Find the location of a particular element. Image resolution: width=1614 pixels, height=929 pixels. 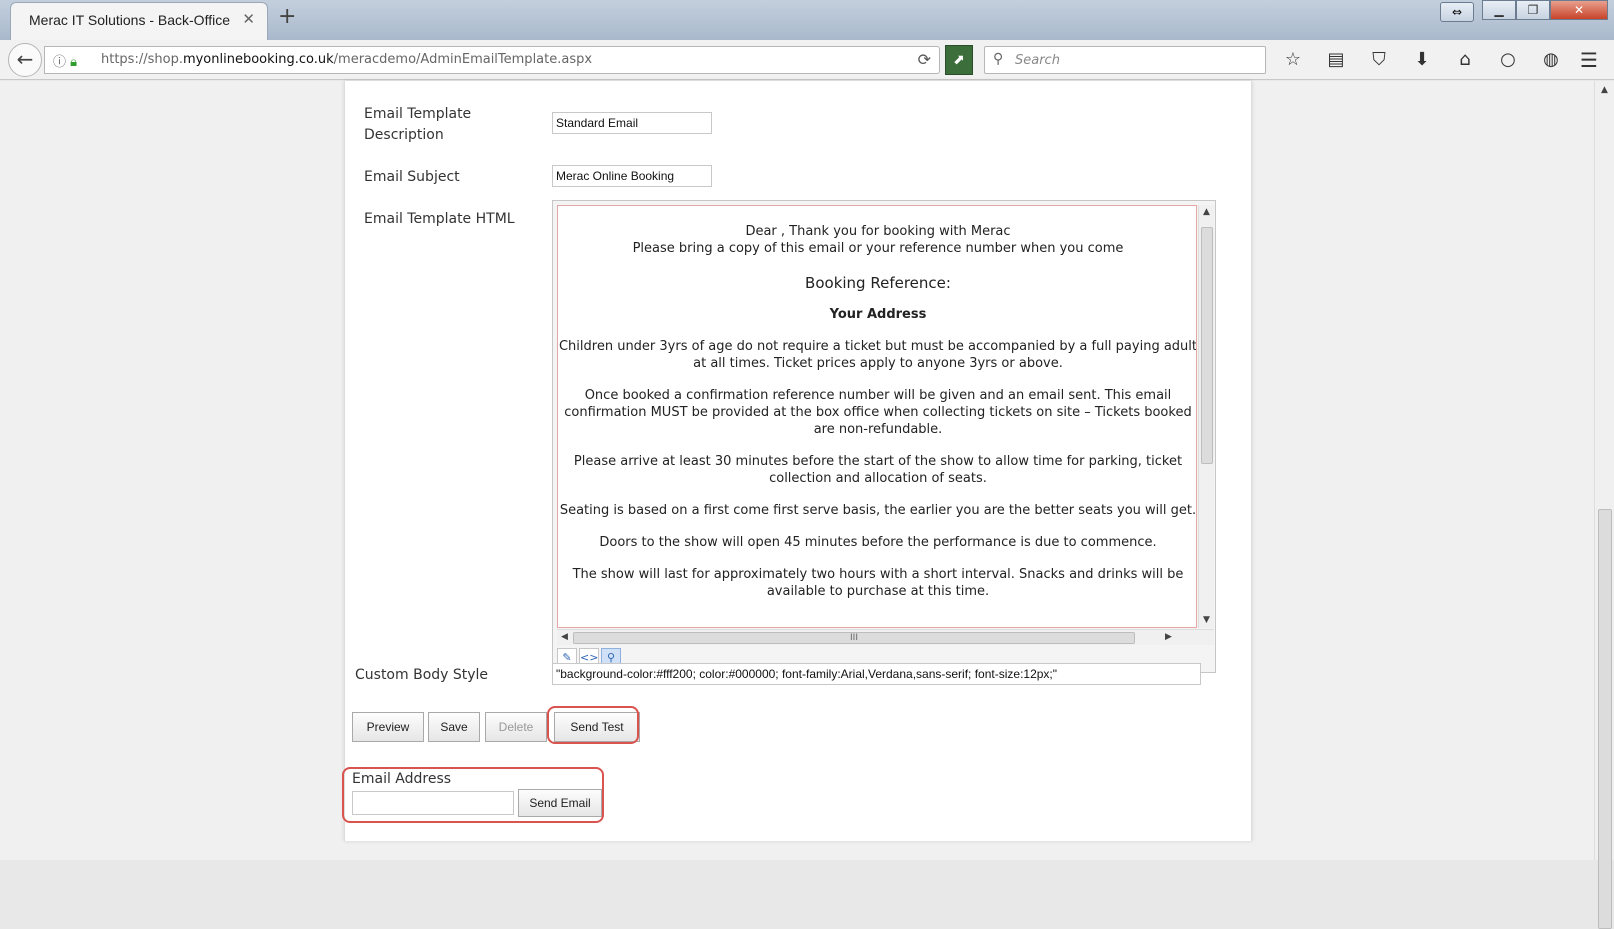

close-window-button: ✕ is located at coordinates (1579, 10).